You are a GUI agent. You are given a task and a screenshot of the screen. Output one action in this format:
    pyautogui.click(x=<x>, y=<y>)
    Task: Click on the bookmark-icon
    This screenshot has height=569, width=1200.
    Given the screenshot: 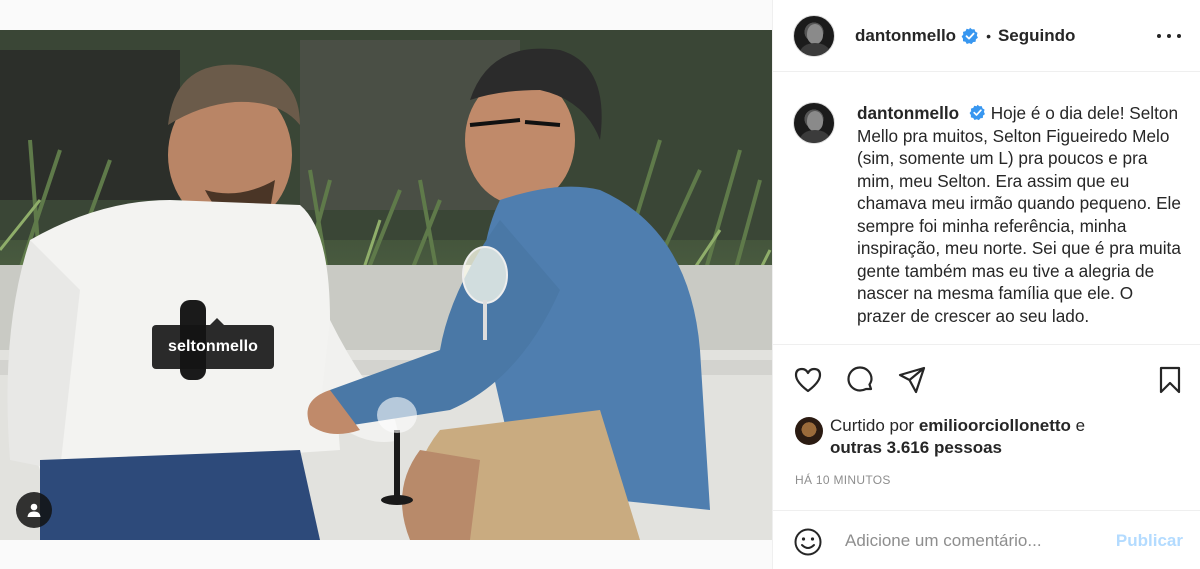 What is the action you would take?
    pyautogui.click(x=1170, y=380)
    